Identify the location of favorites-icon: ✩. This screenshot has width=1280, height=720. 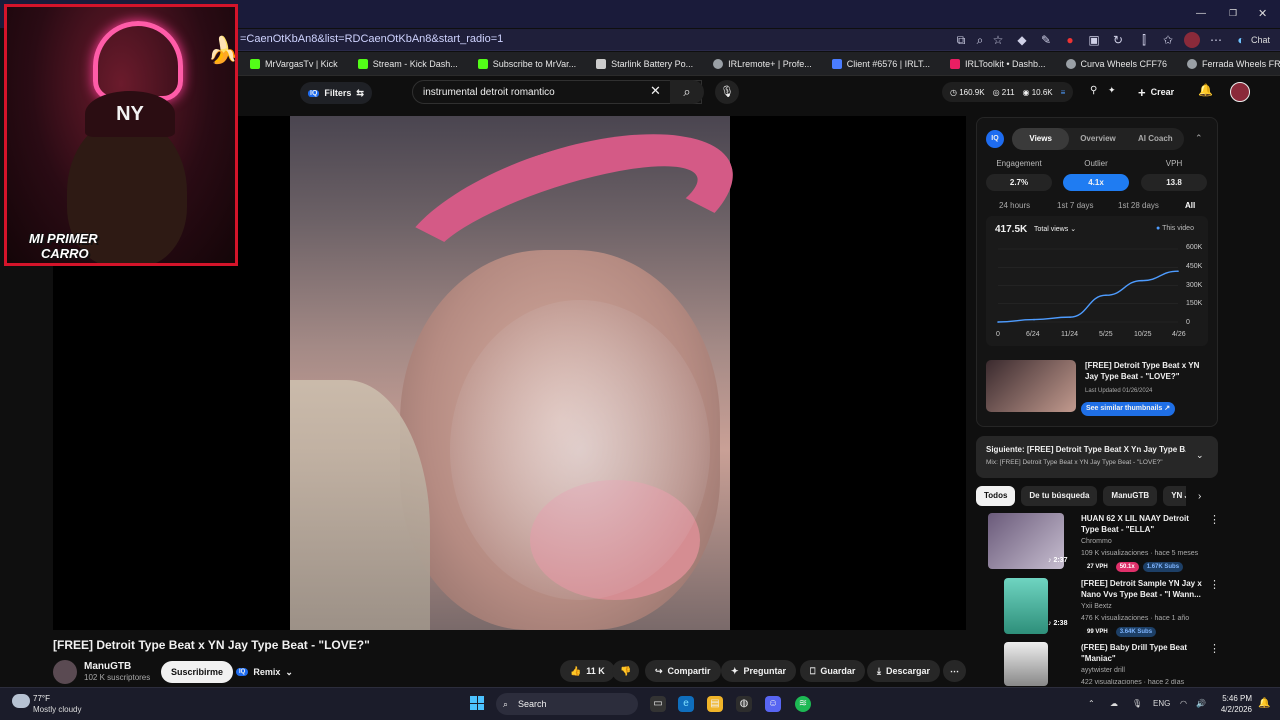
(1168, 40).